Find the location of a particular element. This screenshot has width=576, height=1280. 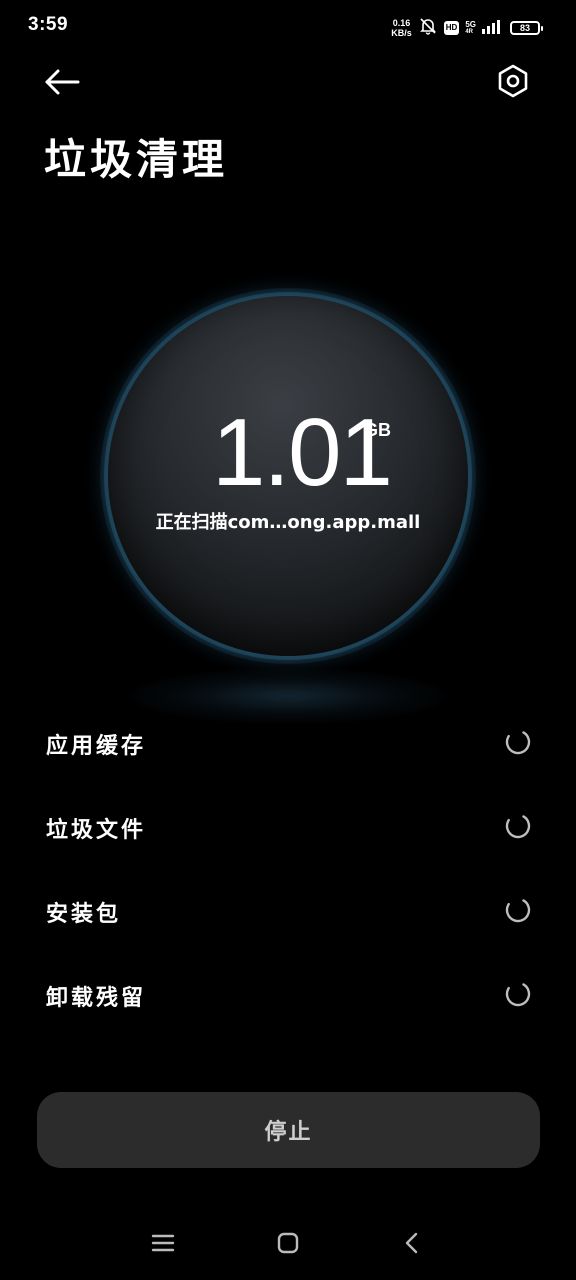

junk-size-value: 1.01 is located at coordinates (302, 452).